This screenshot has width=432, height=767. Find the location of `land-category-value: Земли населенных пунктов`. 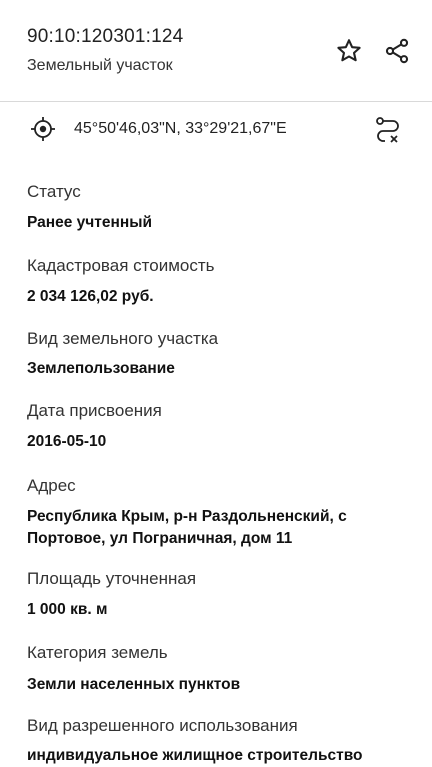

land-category-value: Земли населенных пунктов is located at coordinates (134, 684).